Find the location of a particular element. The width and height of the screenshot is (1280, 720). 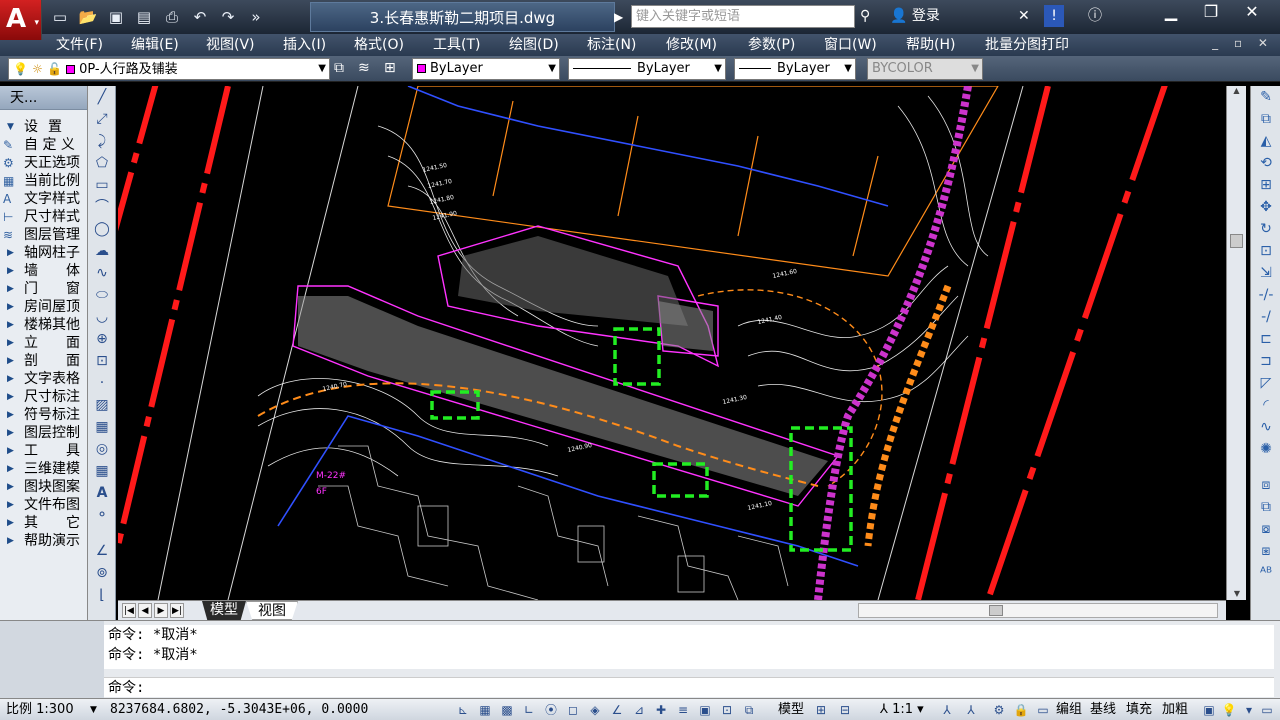

save-as-icon: ▤ is located at coordinates (144, 17).